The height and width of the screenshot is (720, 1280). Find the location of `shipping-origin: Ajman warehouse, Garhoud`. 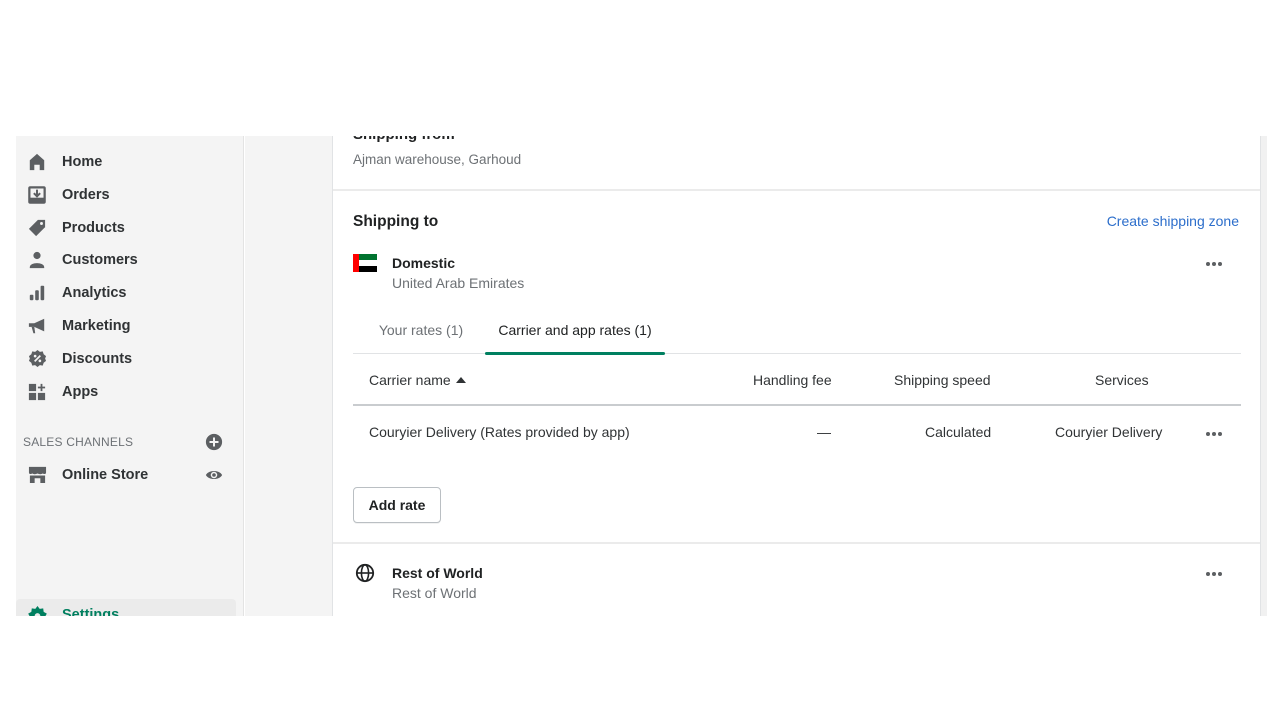

shipping-origin: Ajman warehouse, Garhoud is located at coordinates (437, 159).